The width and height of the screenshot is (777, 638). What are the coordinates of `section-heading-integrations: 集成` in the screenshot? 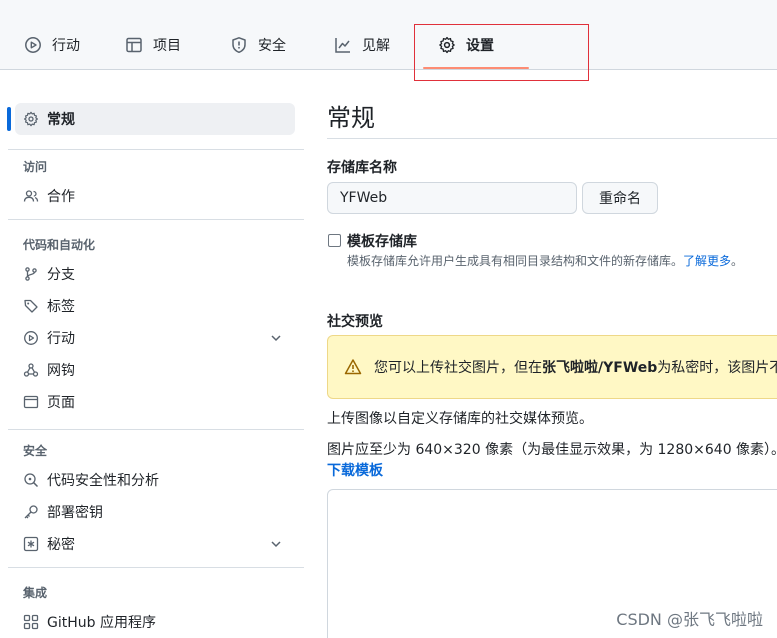 It's located at (35, 593).